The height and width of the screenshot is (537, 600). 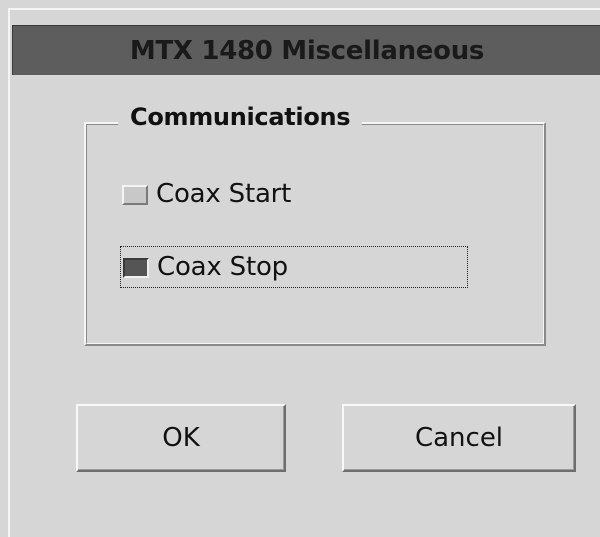 What do you see at coordinates (135, 195) in the screenshot?
I see `coax-start-radio-indicator` at bounding box center [135, 195].